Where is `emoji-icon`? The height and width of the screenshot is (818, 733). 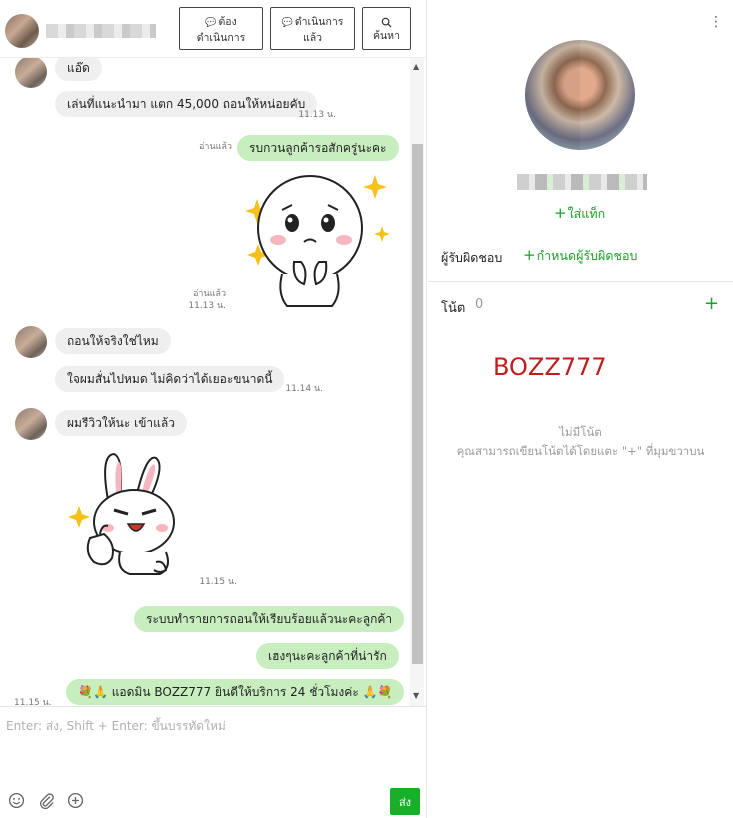
emoji-icon is located at coordinates (16, 800).